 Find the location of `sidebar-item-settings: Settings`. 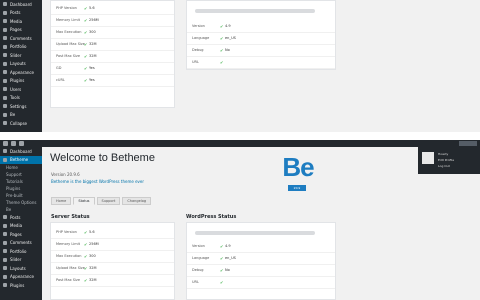

sidebar-item-settings: Settings is located at coordinates (21, 106).